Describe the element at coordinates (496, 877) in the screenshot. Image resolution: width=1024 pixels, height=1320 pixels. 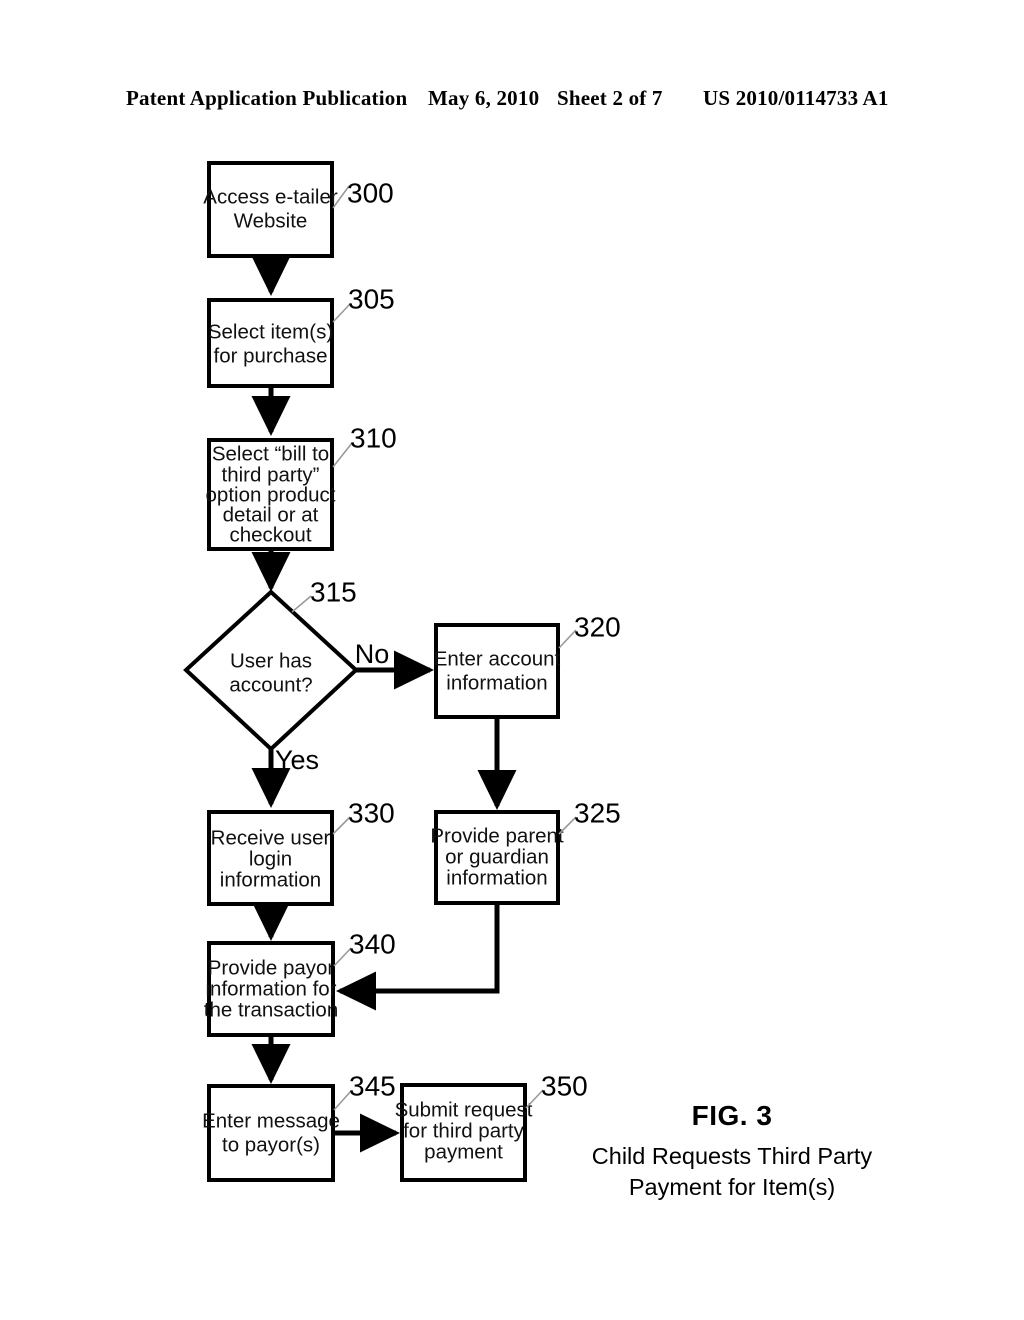
I see `node-325-label-line-3: information` at that location.